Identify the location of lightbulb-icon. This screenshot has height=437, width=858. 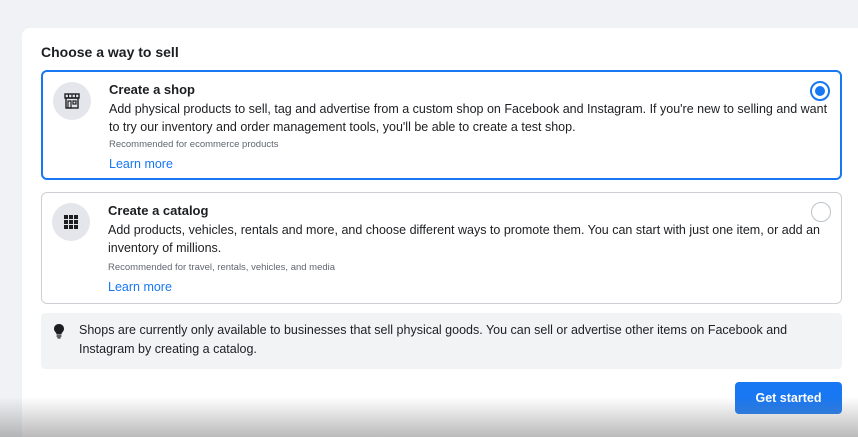
(60, 331).